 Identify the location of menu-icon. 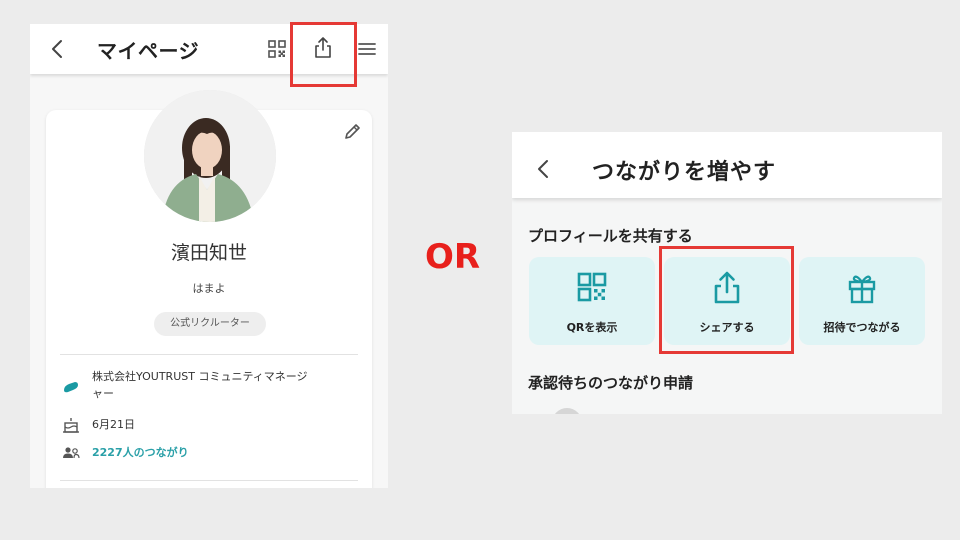
(367, 49).